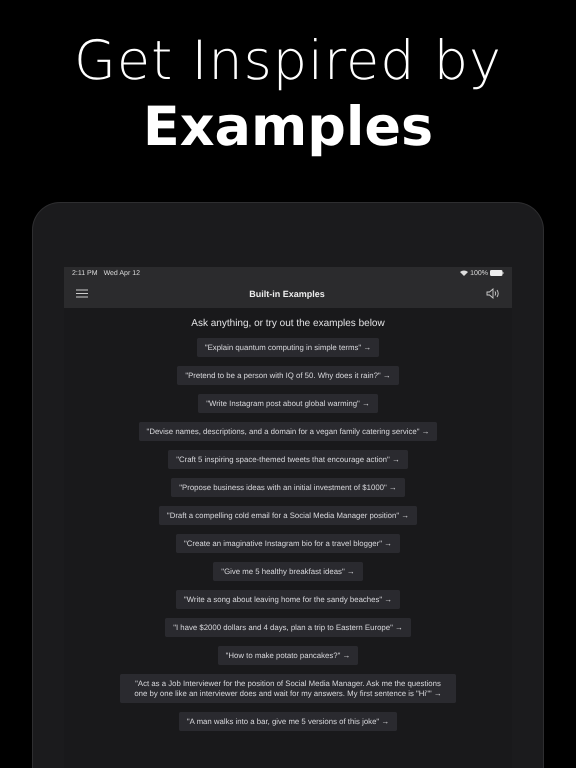  What do you see at coordinates (288, 61) in the screenshot?
I see `headline: Get Inspired by` at bounding box center [288, 61].